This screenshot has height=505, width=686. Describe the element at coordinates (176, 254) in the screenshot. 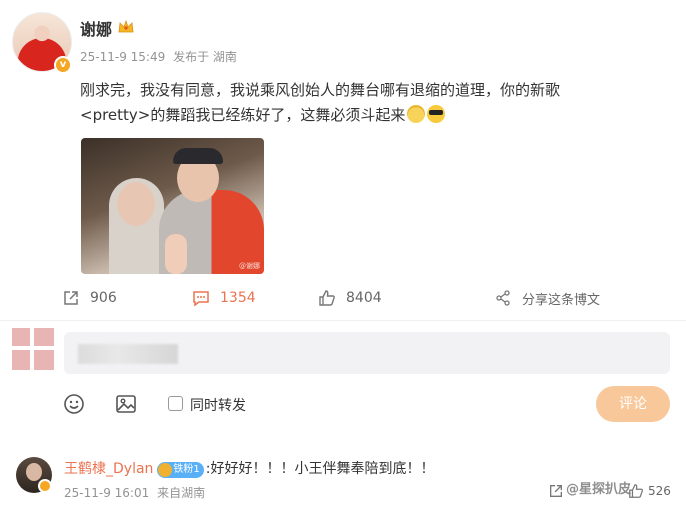

I see `photo-hand` at that location.